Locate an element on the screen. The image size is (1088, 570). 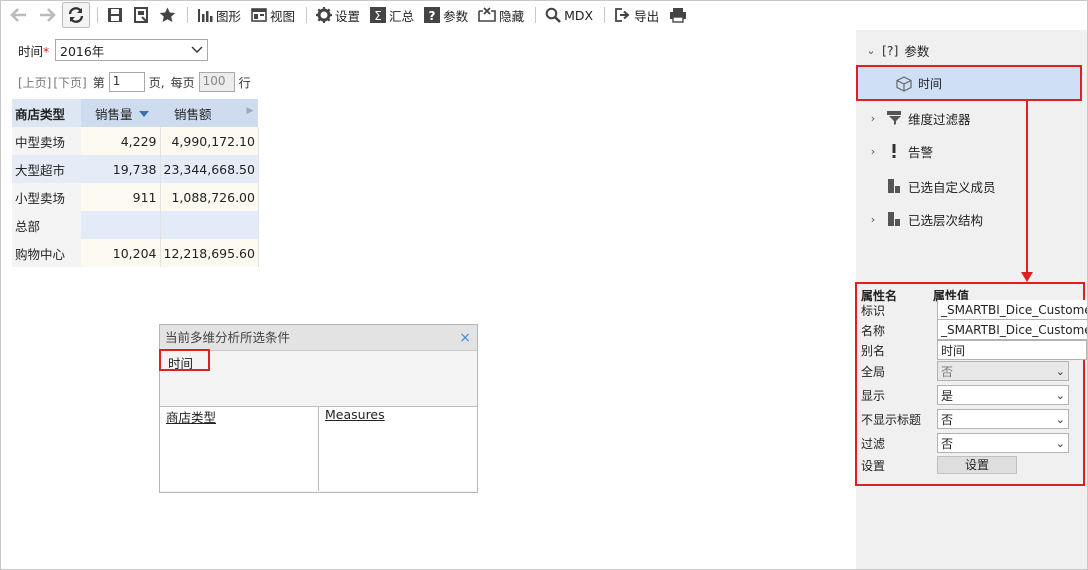
favorite-button is located at coordinates (167, 15).